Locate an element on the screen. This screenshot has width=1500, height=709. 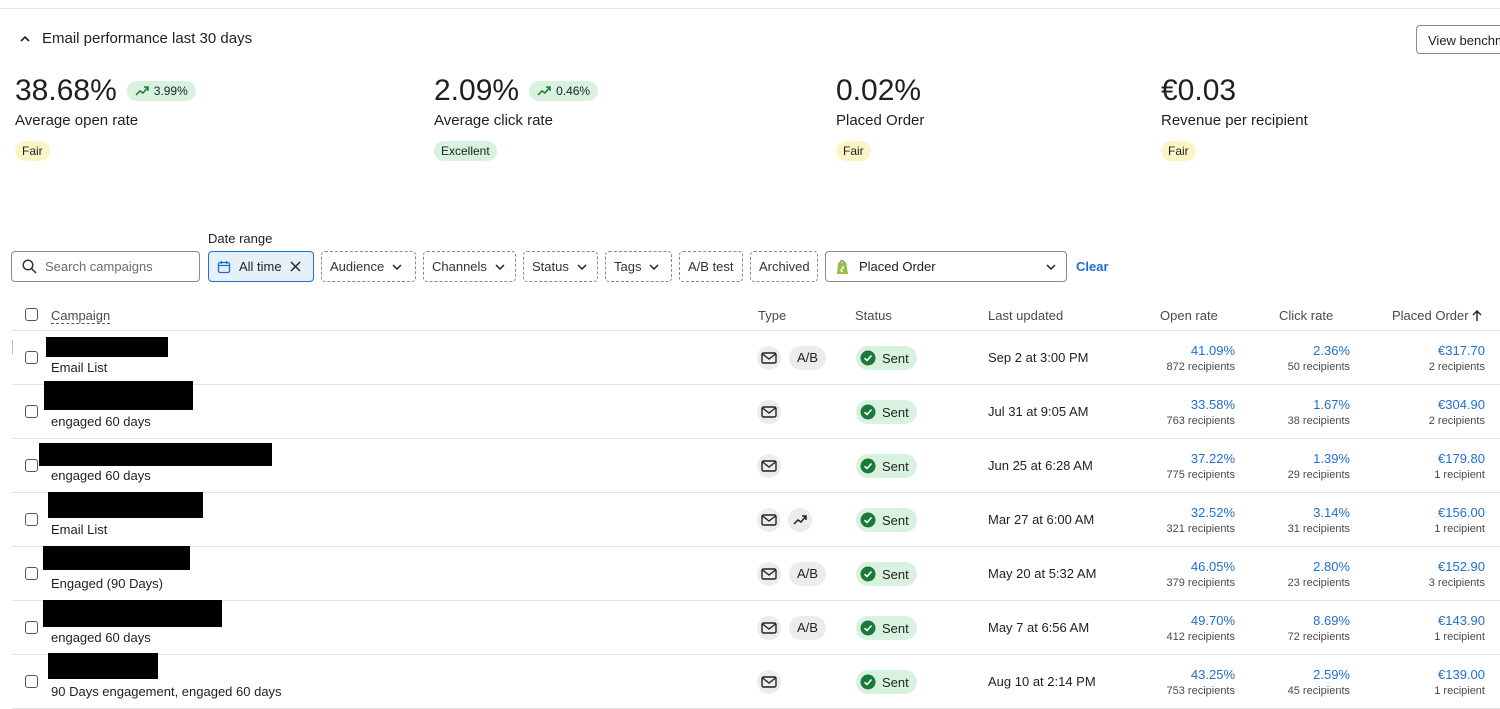
column-header-placed-order: Placed Order is located at coordinates (1430, 315).